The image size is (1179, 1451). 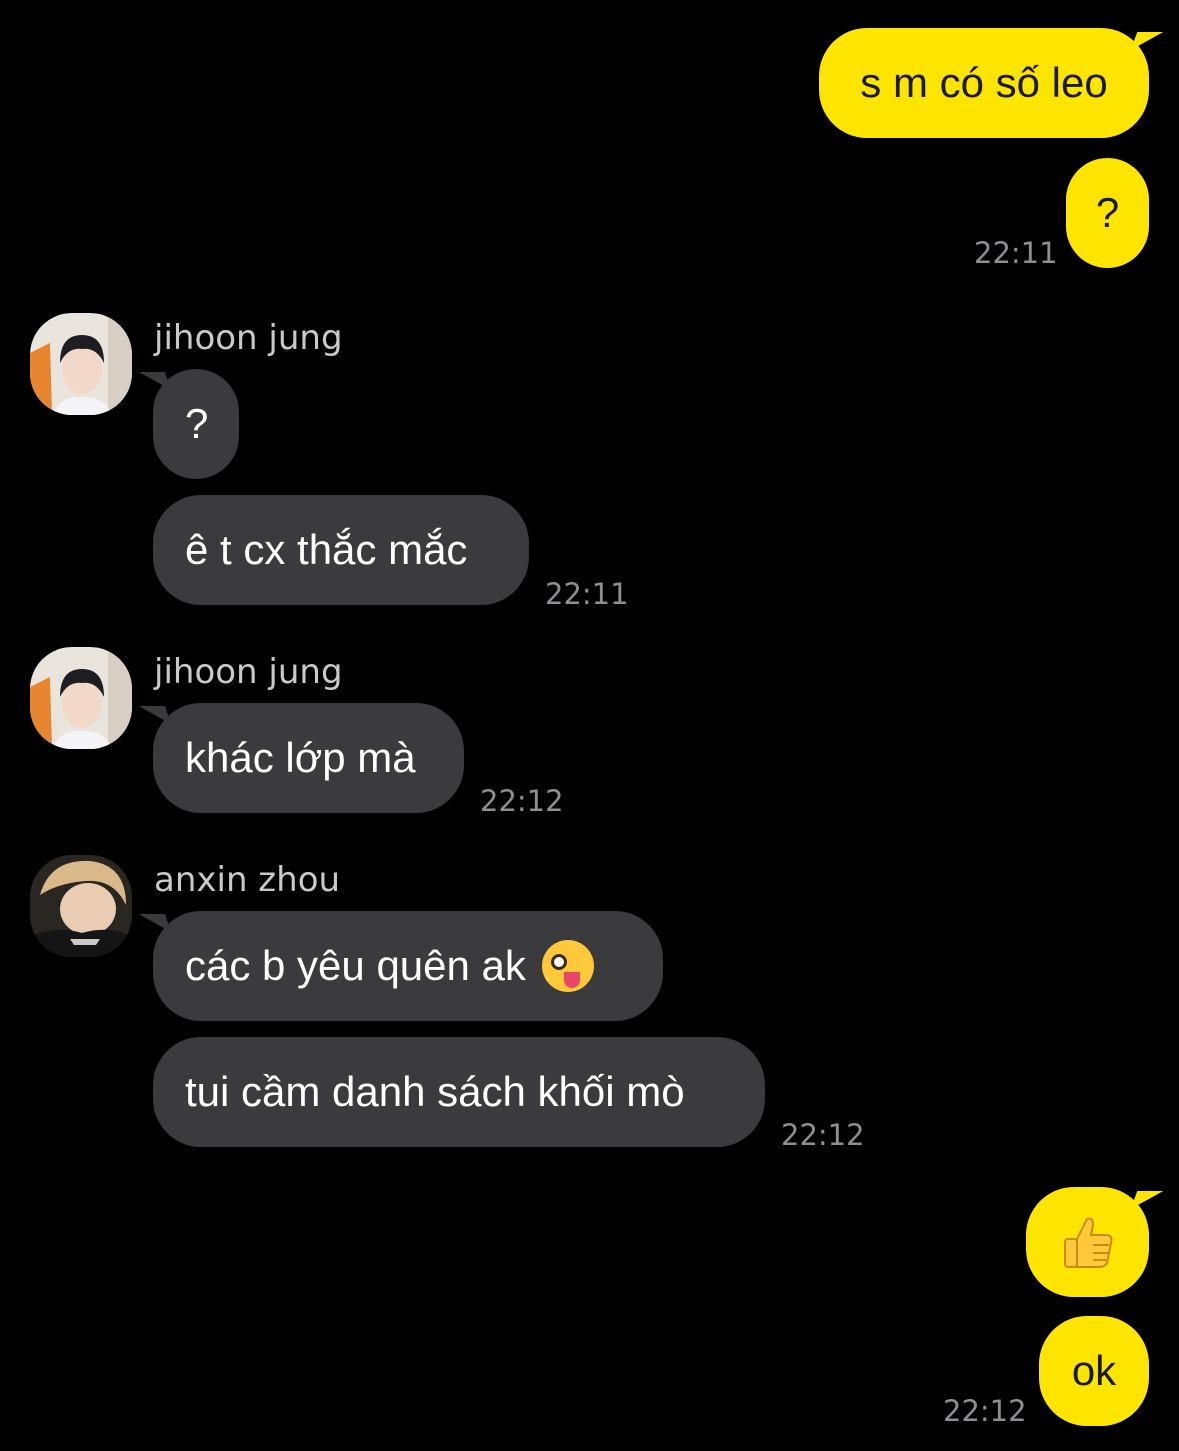 What do you see at coordinates (300, 757) in the screenshot?
I see `message-text: khác lớp mà` at bounding box center [300, 757].